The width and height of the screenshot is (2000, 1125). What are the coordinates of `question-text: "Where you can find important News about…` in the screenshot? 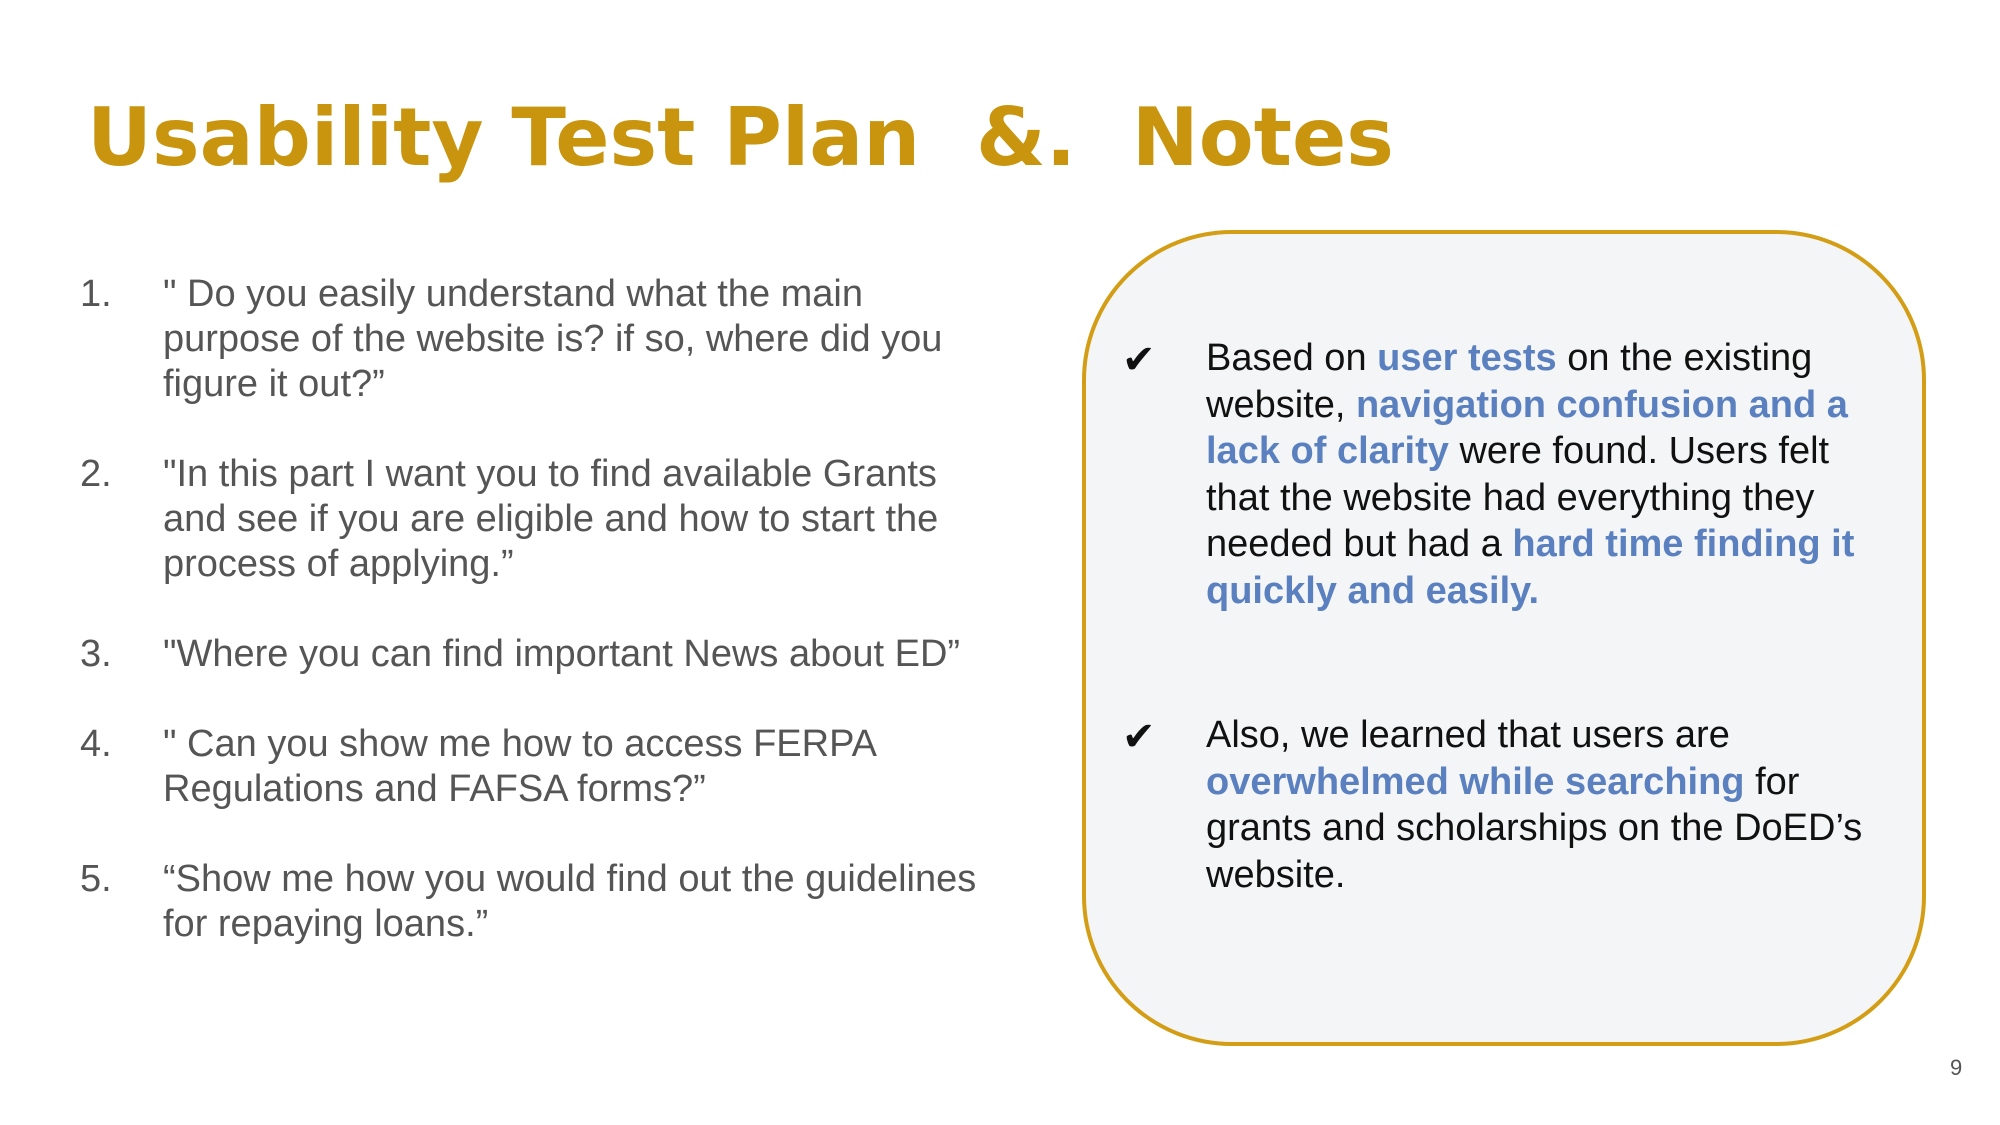 It's located at (562, 654).